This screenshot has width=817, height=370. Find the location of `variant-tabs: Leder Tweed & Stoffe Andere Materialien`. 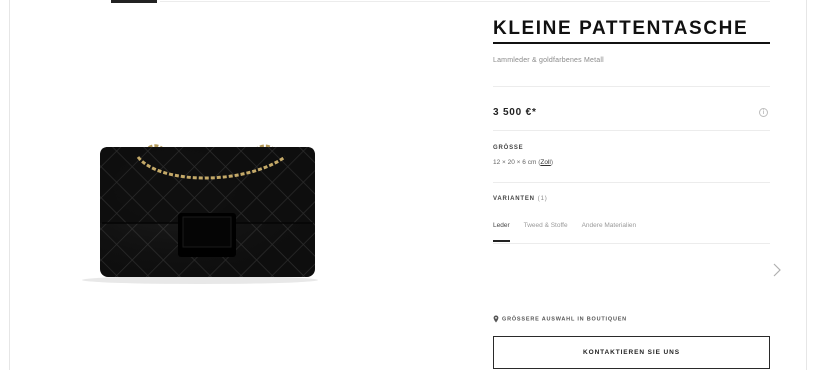

variant-tabs: Leder Tweed & Stoffe Andere Materialien is located at coordinates (564, 232).